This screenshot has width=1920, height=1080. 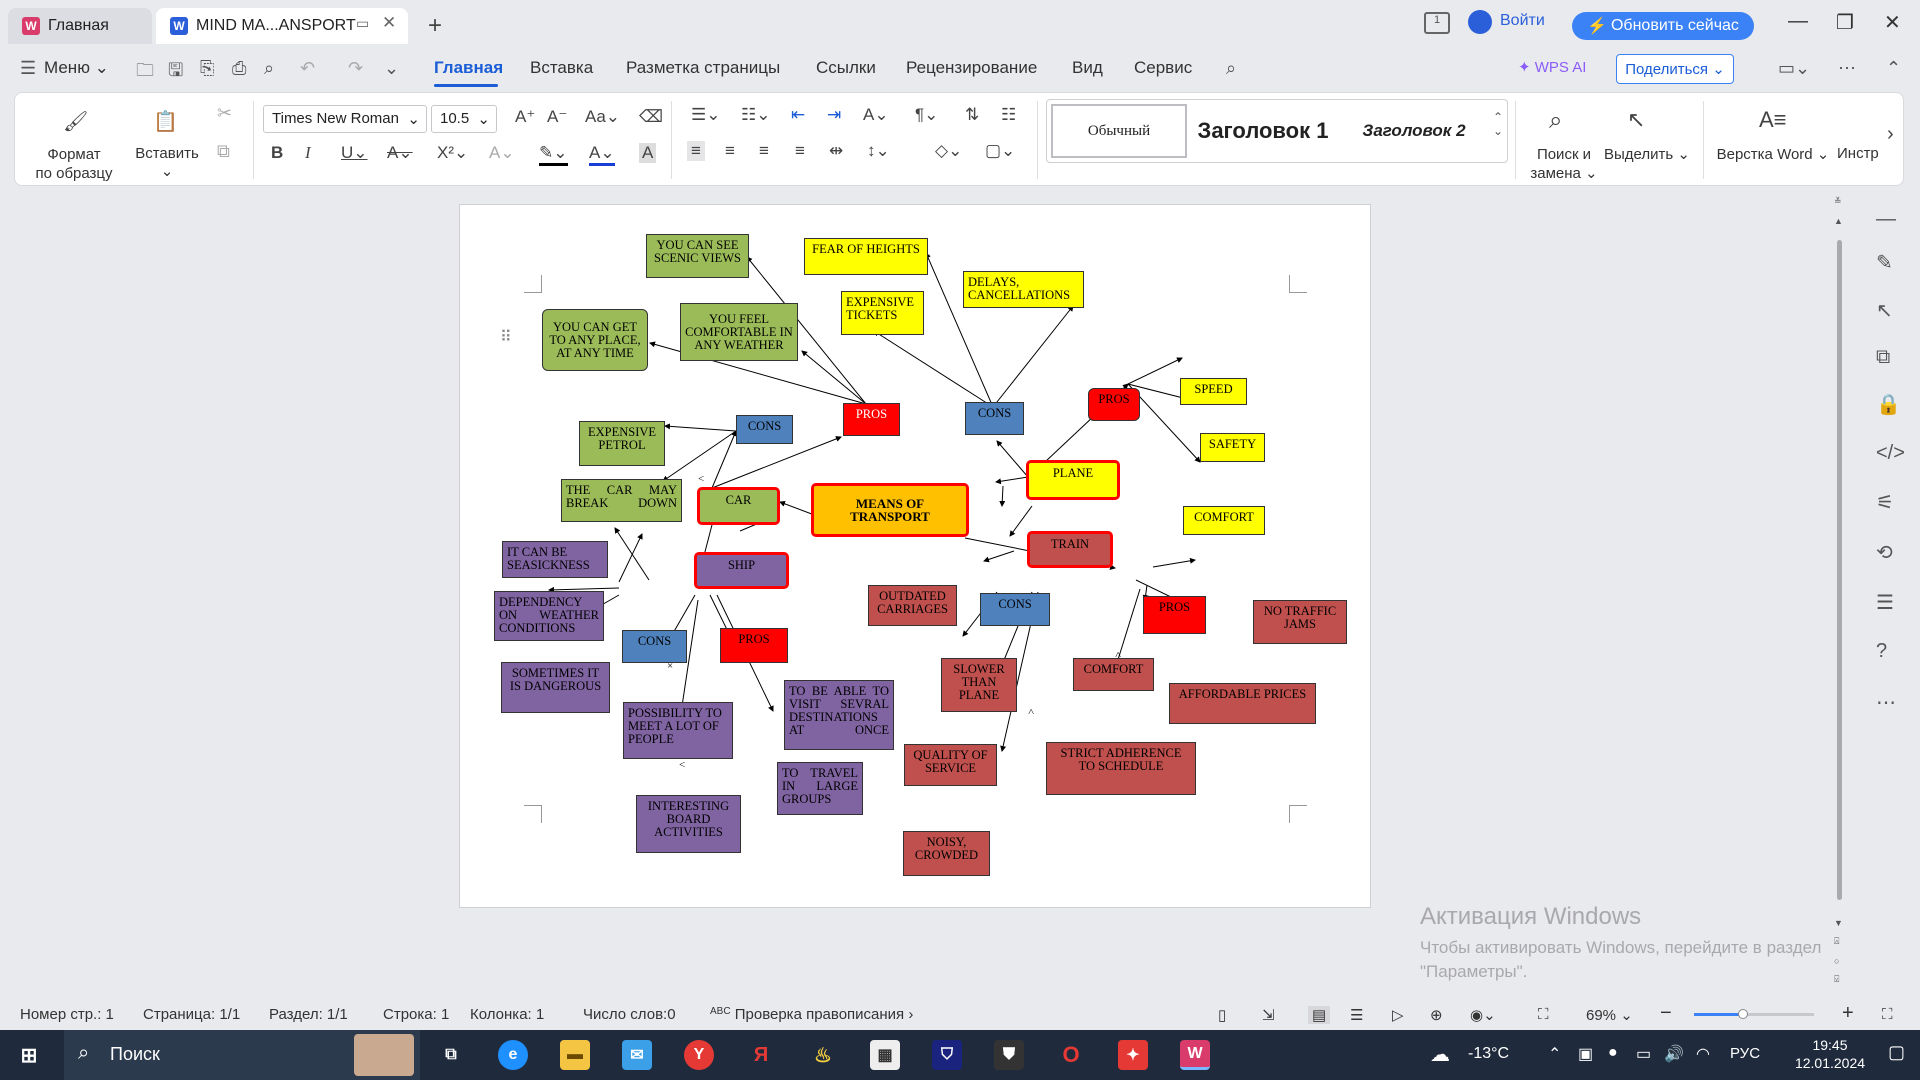 I want to click on node-plane-pro-speed: SPEED, so click(x=1213, y=391).